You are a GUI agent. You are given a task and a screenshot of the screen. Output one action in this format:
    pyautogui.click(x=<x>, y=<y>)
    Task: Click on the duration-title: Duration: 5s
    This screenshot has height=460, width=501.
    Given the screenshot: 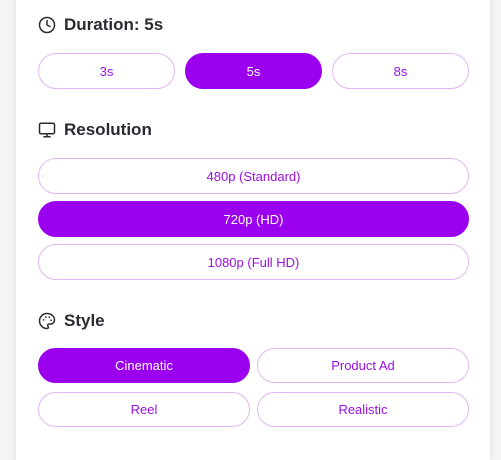 What is the action you would take?
    pyautogui.click(x=114, y=24)
    